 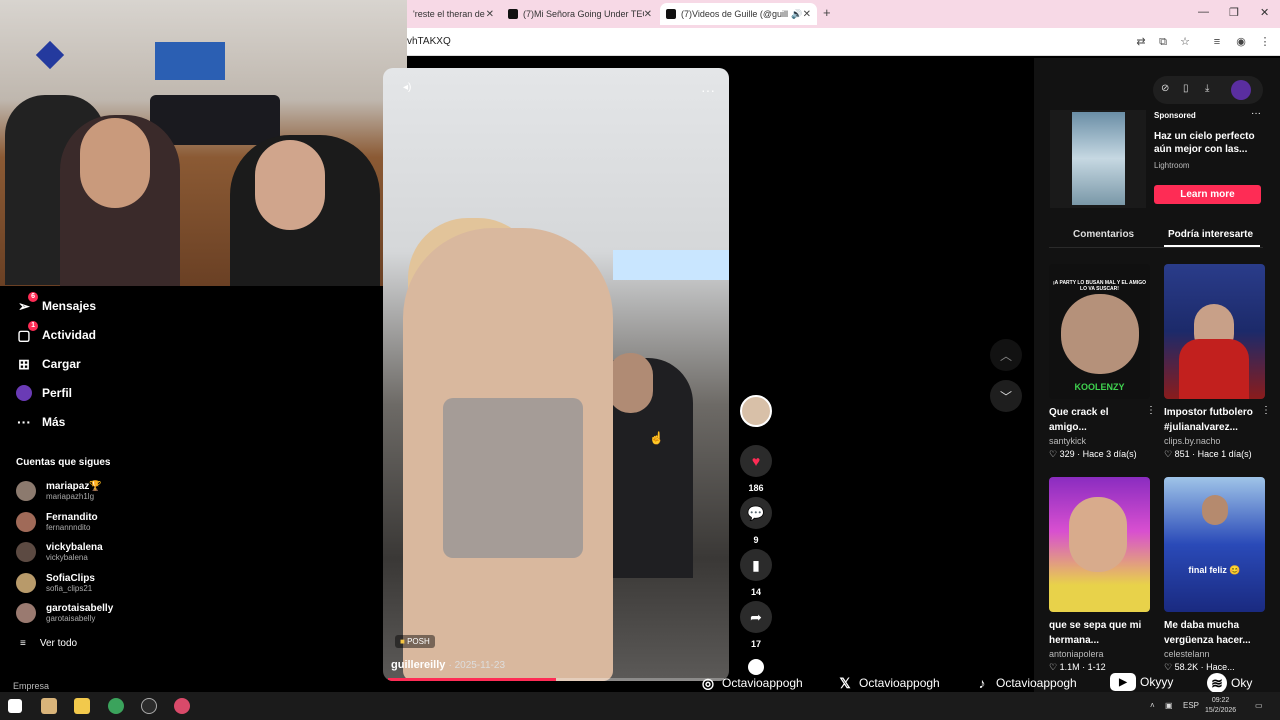 I want to click on url-field: vhTAKXQ, so click(x=429, y=41).